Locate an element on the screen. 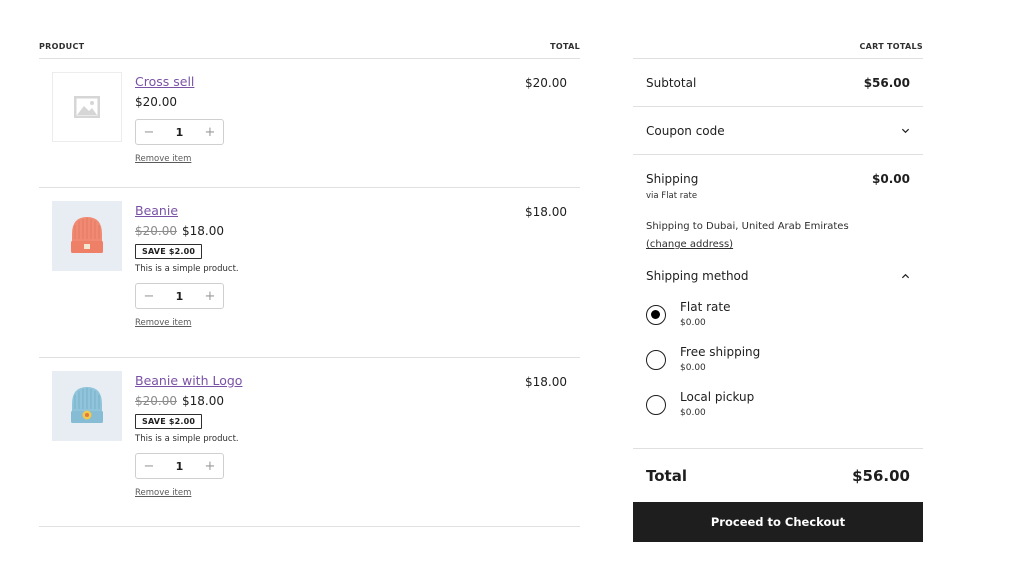  shipping-destination: Shipping to Dubai, United Arab Emirates is located at coordinates (747, 226).